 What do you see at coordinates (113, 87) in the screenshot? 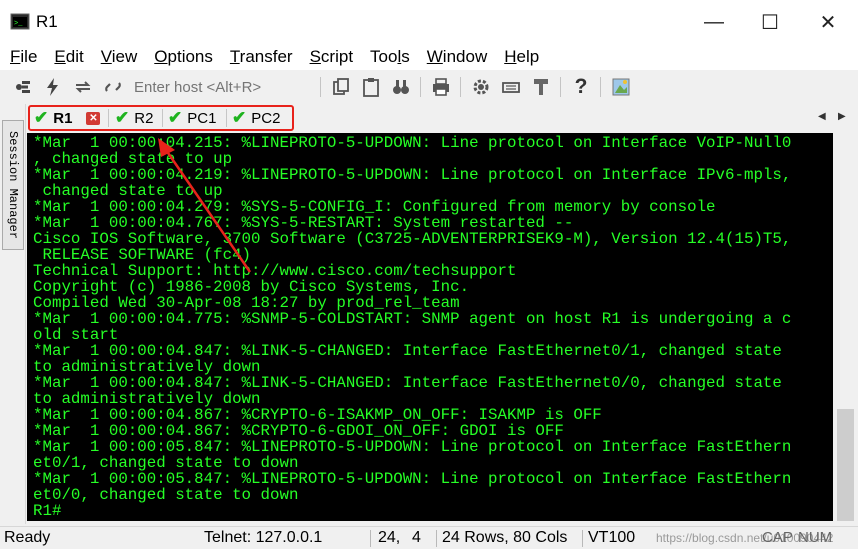
I see `disconnect-icon` at bounding box center [113, 87].